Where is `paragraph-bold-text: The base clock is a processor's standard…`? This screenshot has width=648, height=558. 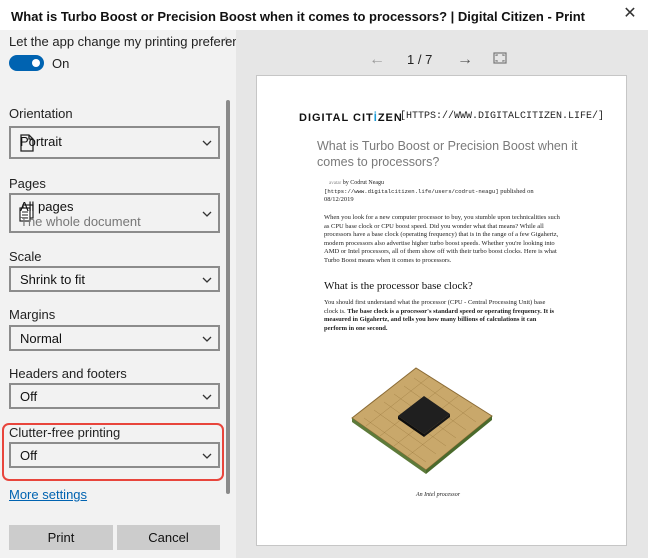
paragraph-bold-text: The base clock is a processor's standard… is located at coordinates (439, 319).